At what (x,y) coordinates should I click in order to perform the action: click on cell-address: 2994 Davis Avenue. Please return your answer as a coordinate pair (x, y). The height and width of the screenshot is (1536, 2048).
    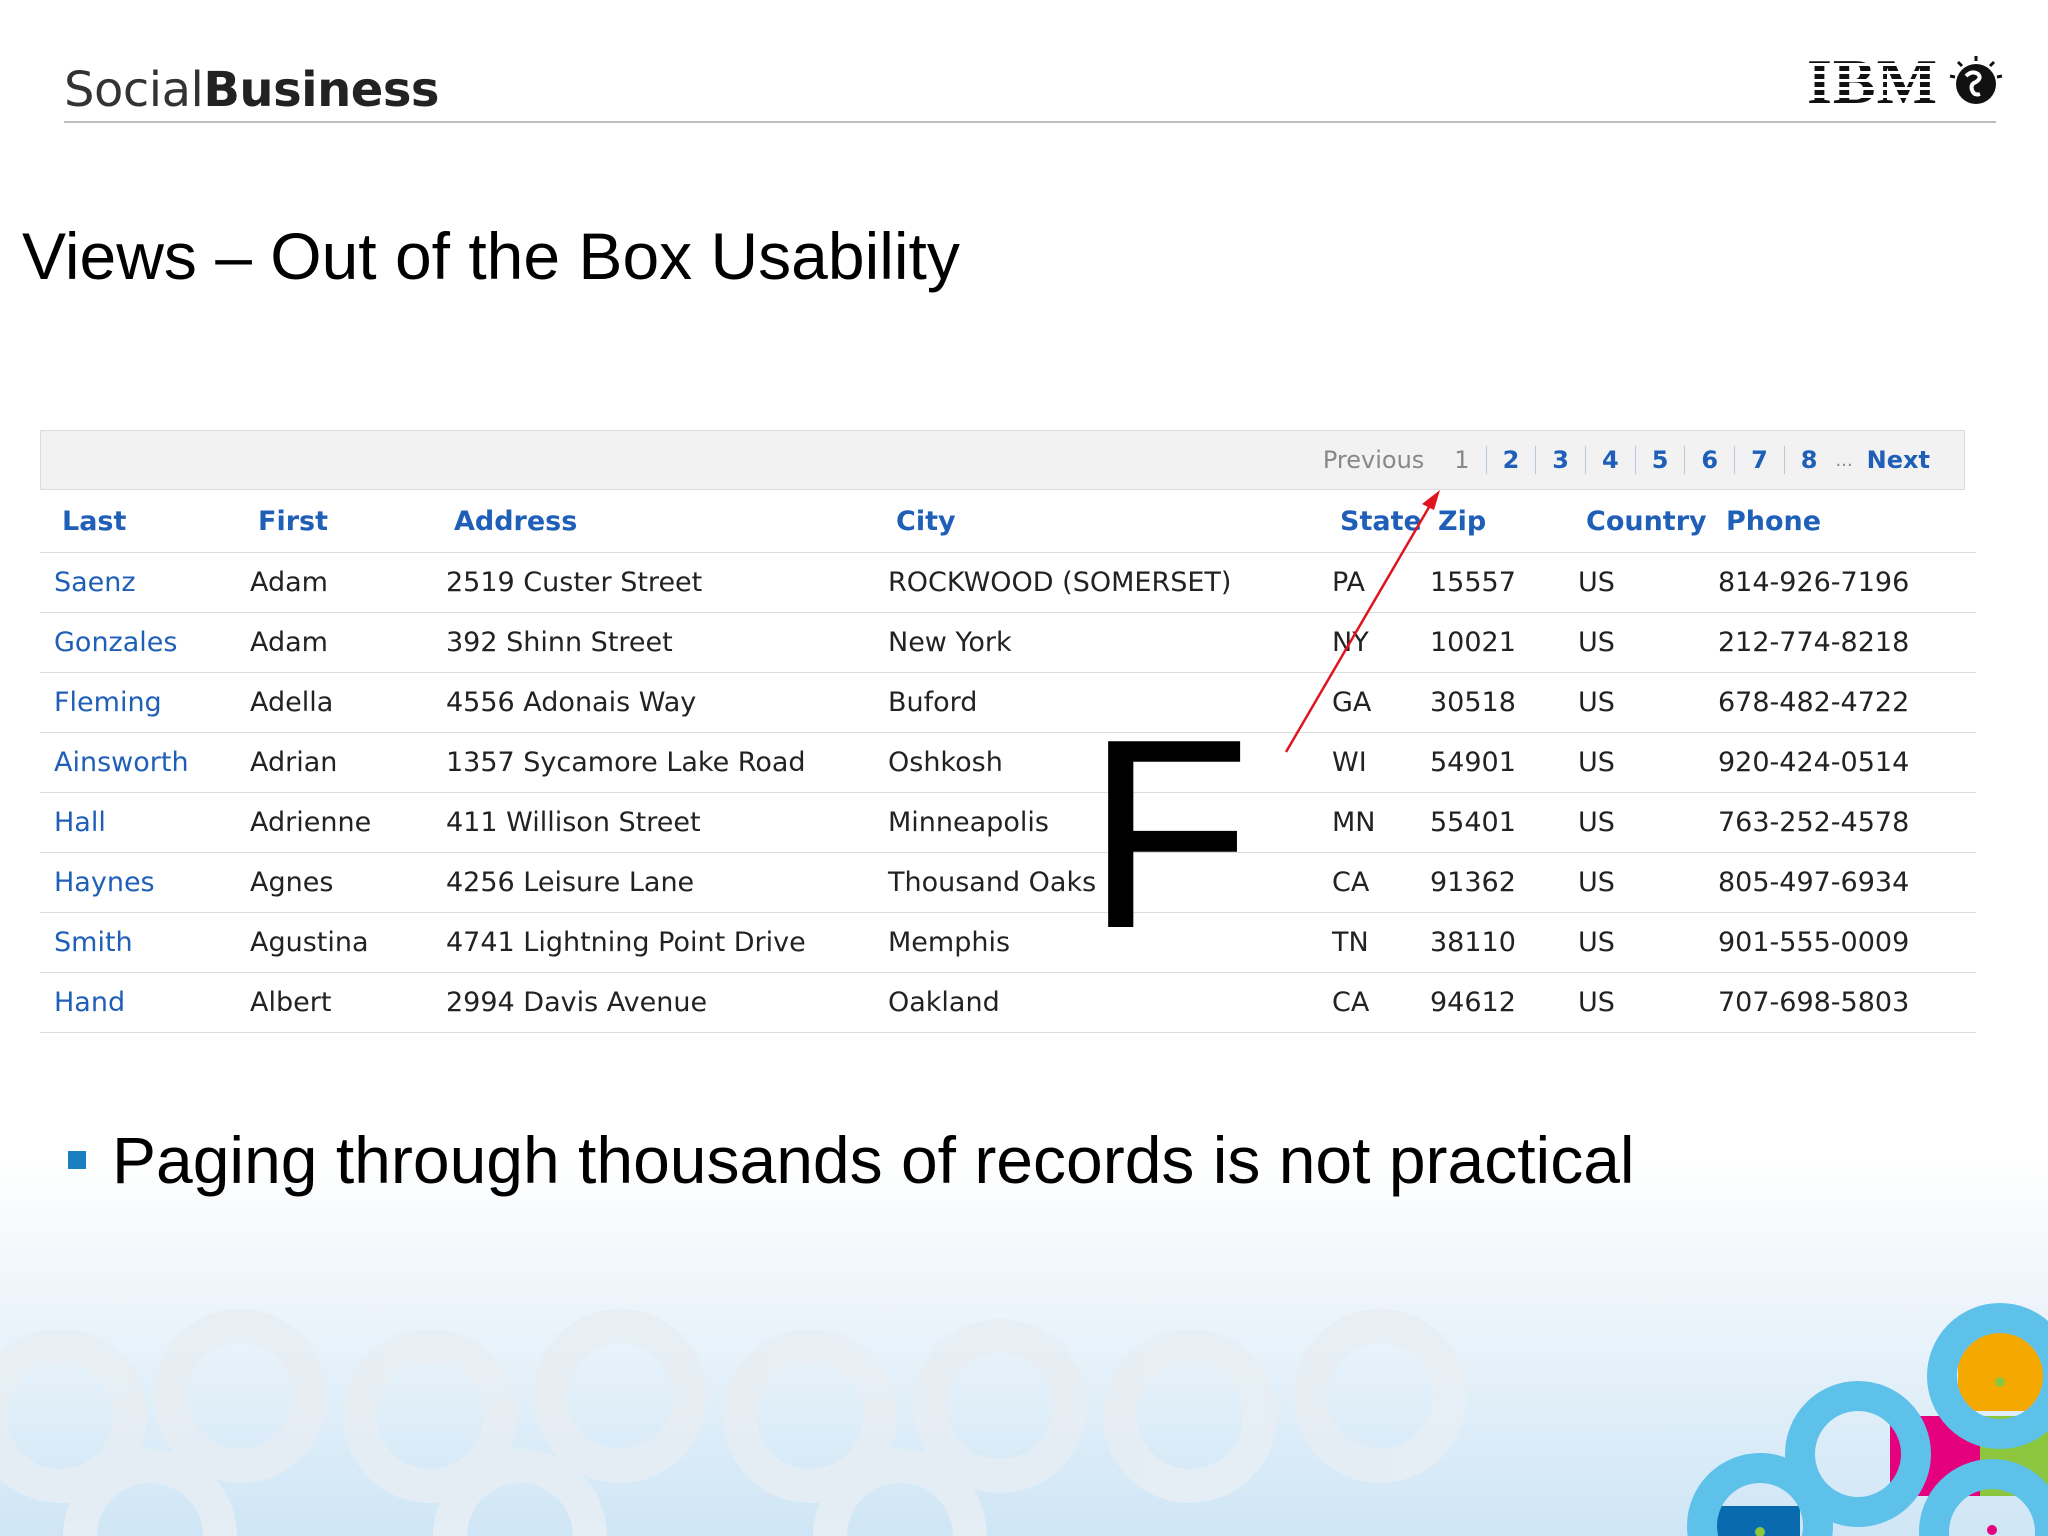
    Looking at the image, I should click on (653, 1002).